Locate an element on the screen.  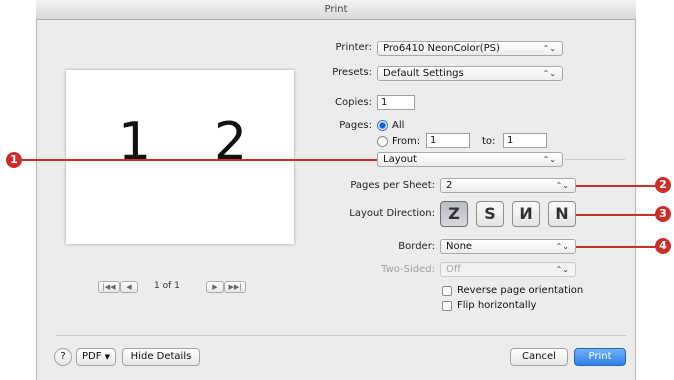
reverse-orientation-label: Reverse page orientation is located at coordinates (520, 290).